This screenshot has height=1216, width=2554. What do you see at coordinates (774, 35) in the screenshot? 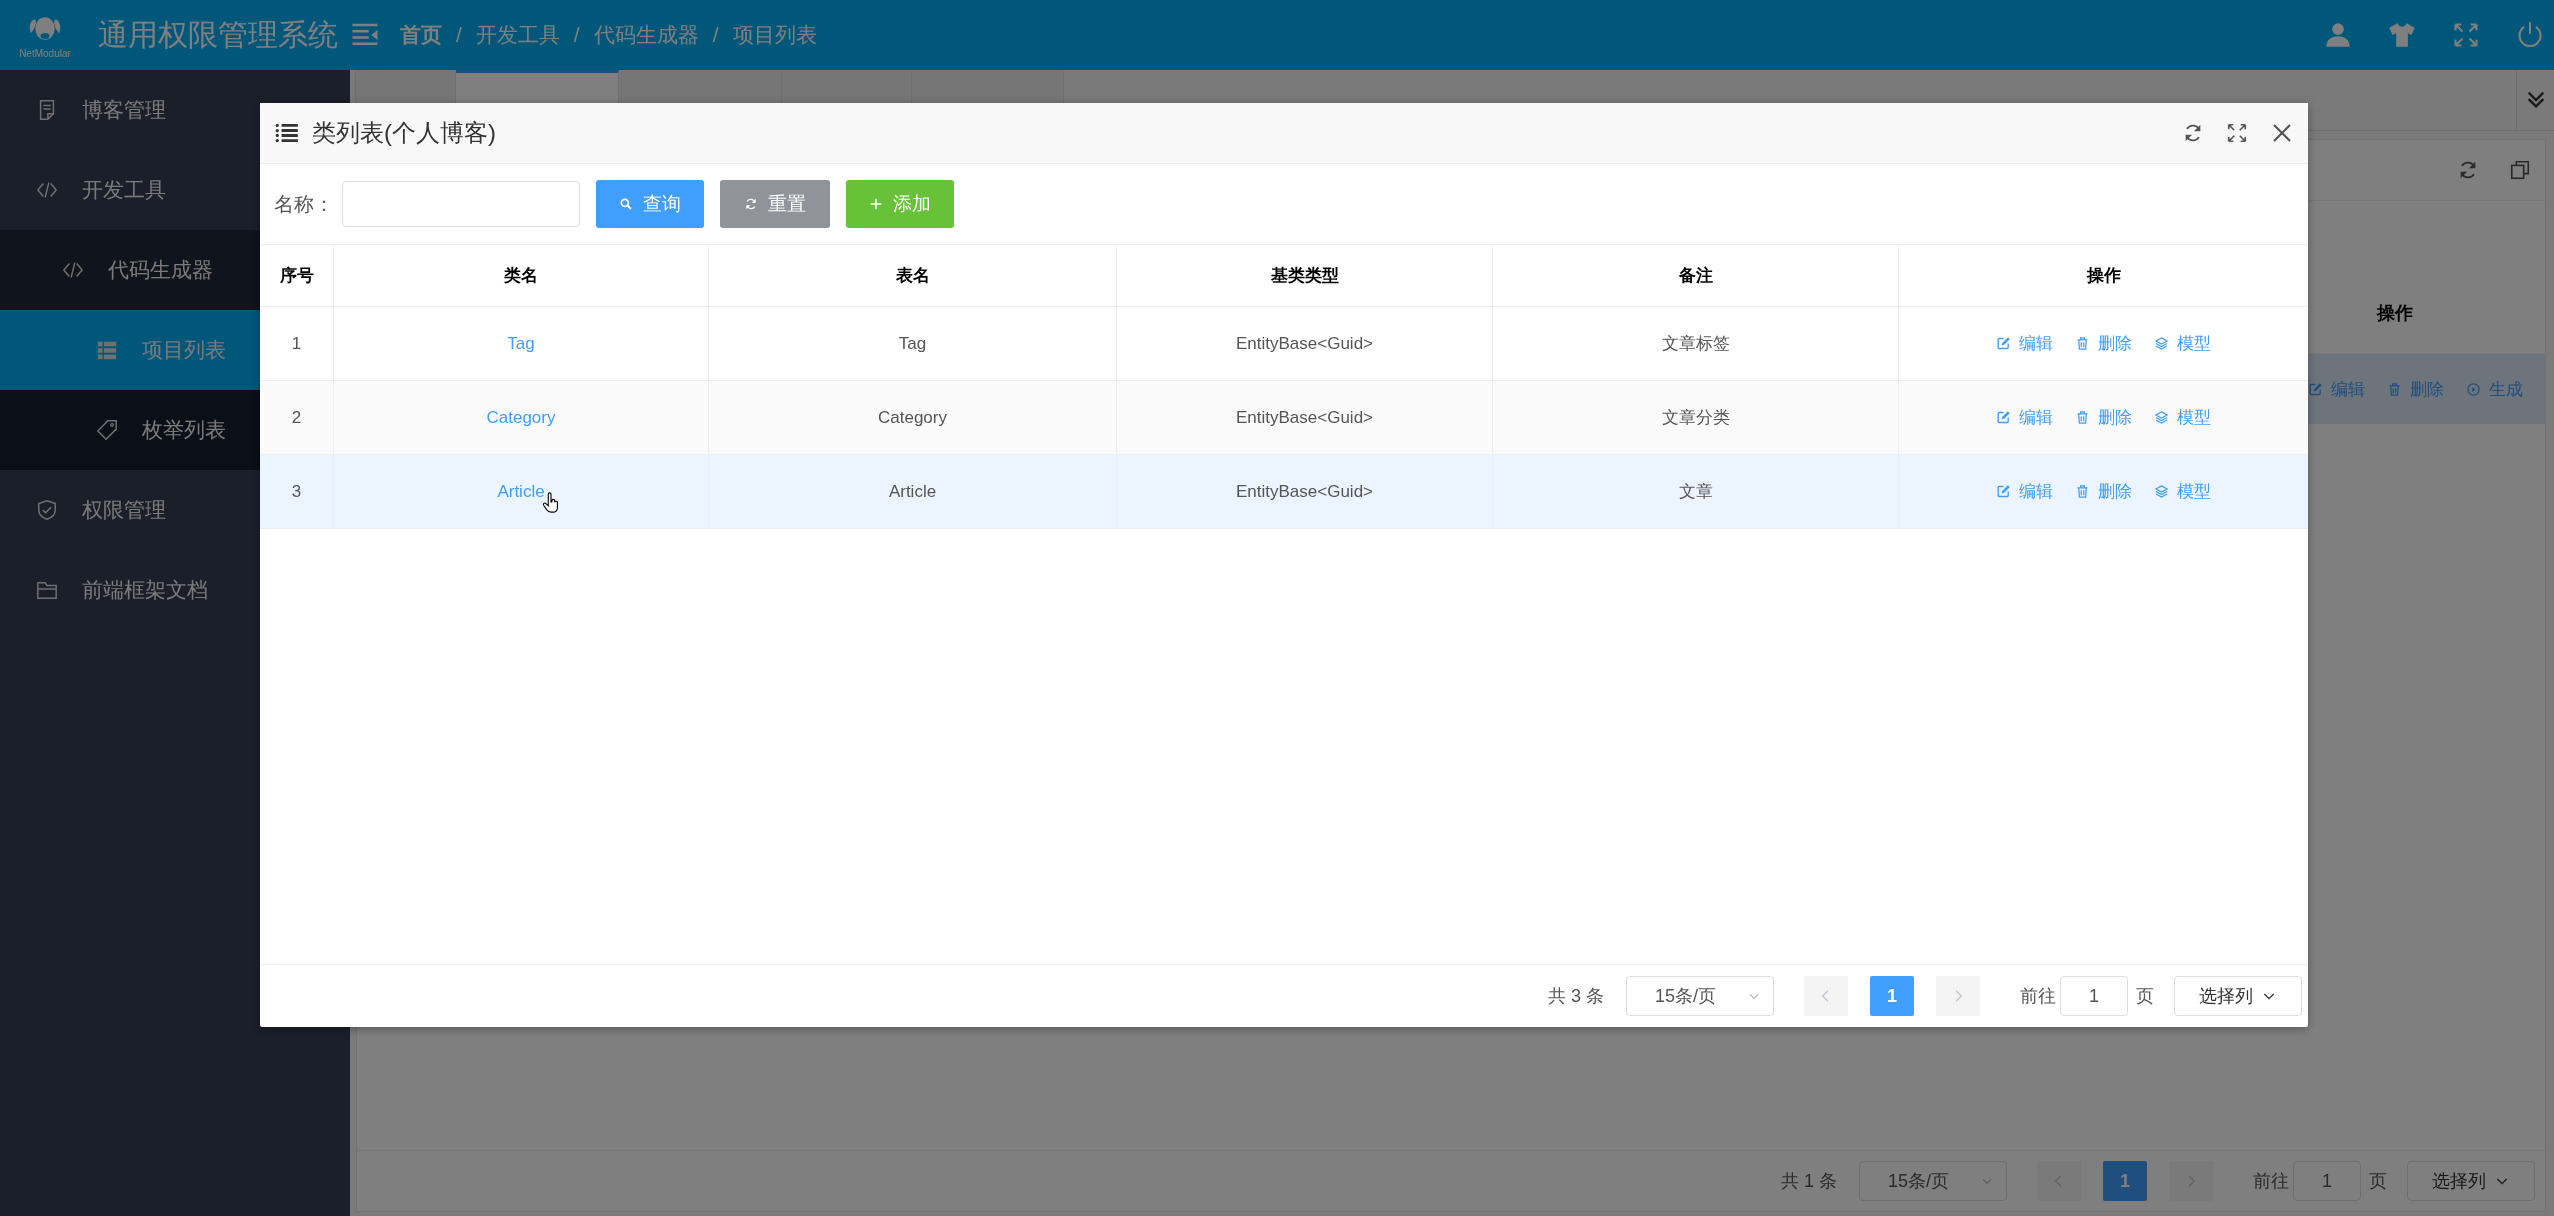
I see `breadcrumb-link: 项目列表` at bounding box center [774, 35].